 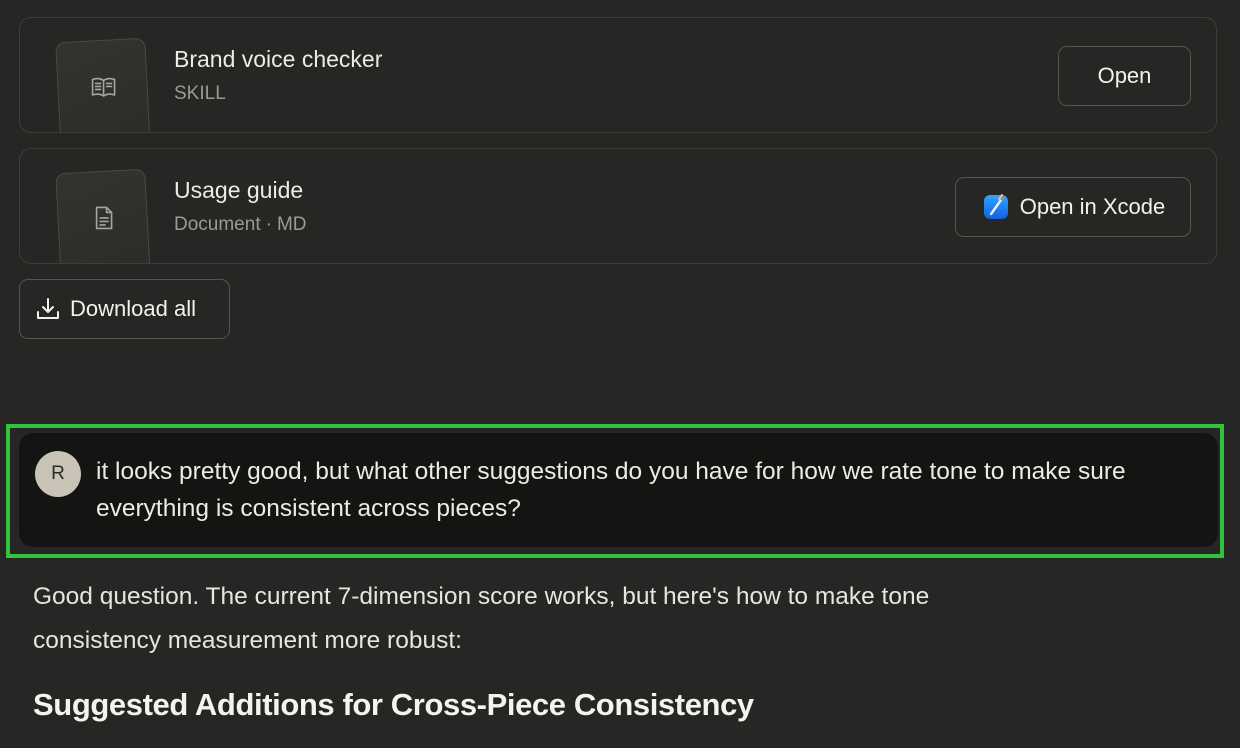 I want to click on file-format: MD, so click(x=291, y=224).